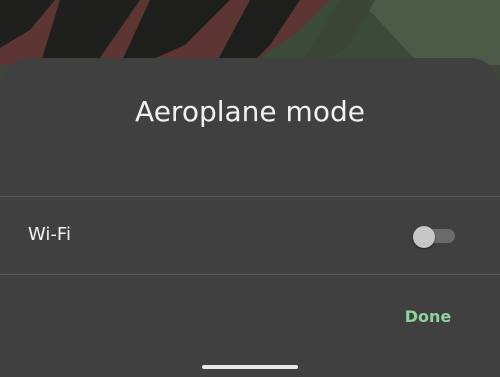 The image size is (500, 377). I want to click on dialog-title: Aeroplane mode, so click(250, 111).